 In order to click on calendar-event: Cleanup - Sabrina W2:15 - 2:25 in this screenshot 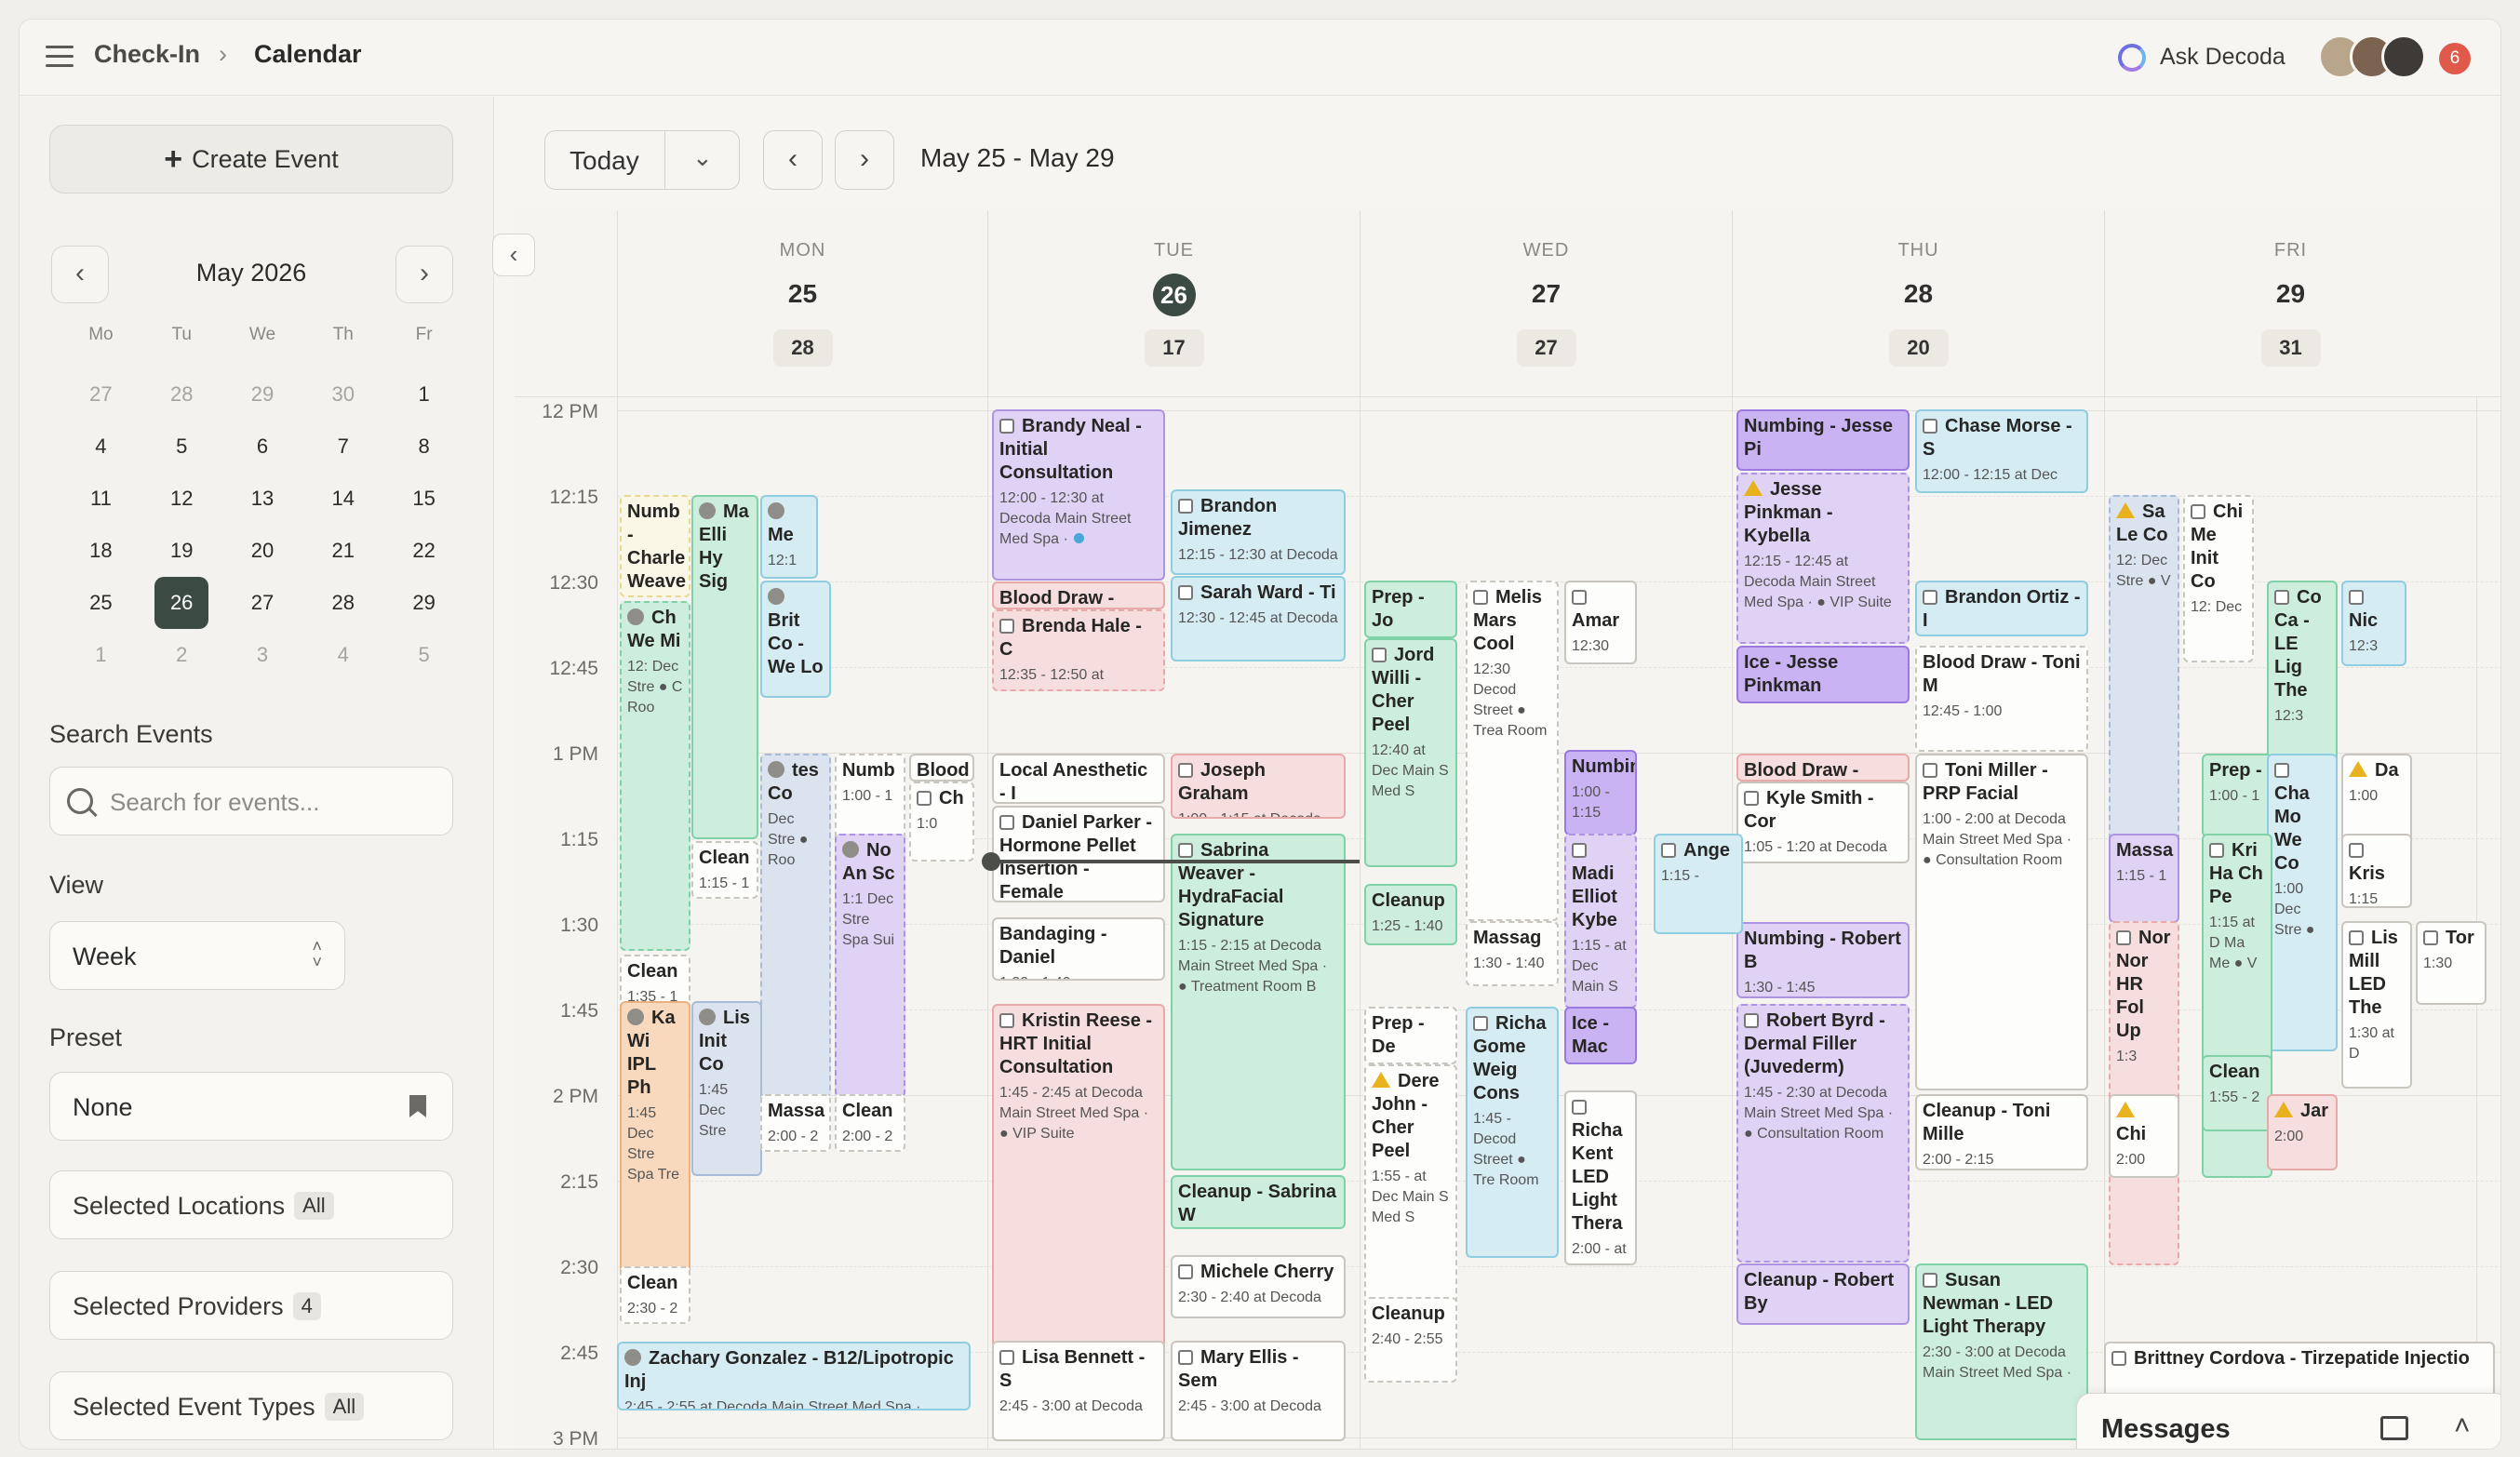, I will do `click(1258, 1202)`.